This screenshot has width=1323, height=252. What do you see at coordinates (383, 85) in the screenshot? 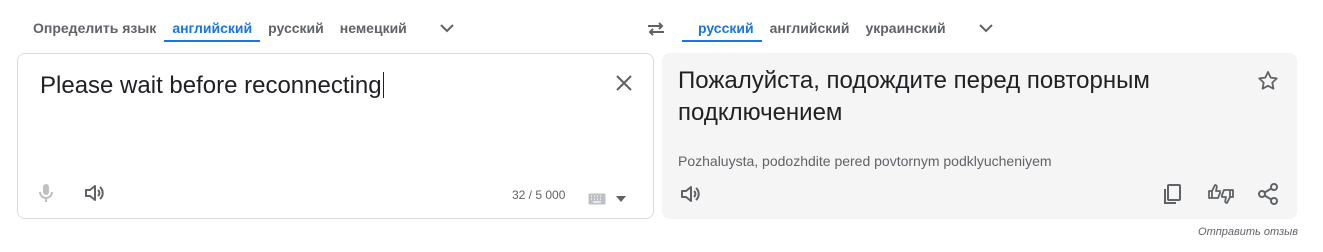
I see `text-cursor` at bounding box center [383, 85].